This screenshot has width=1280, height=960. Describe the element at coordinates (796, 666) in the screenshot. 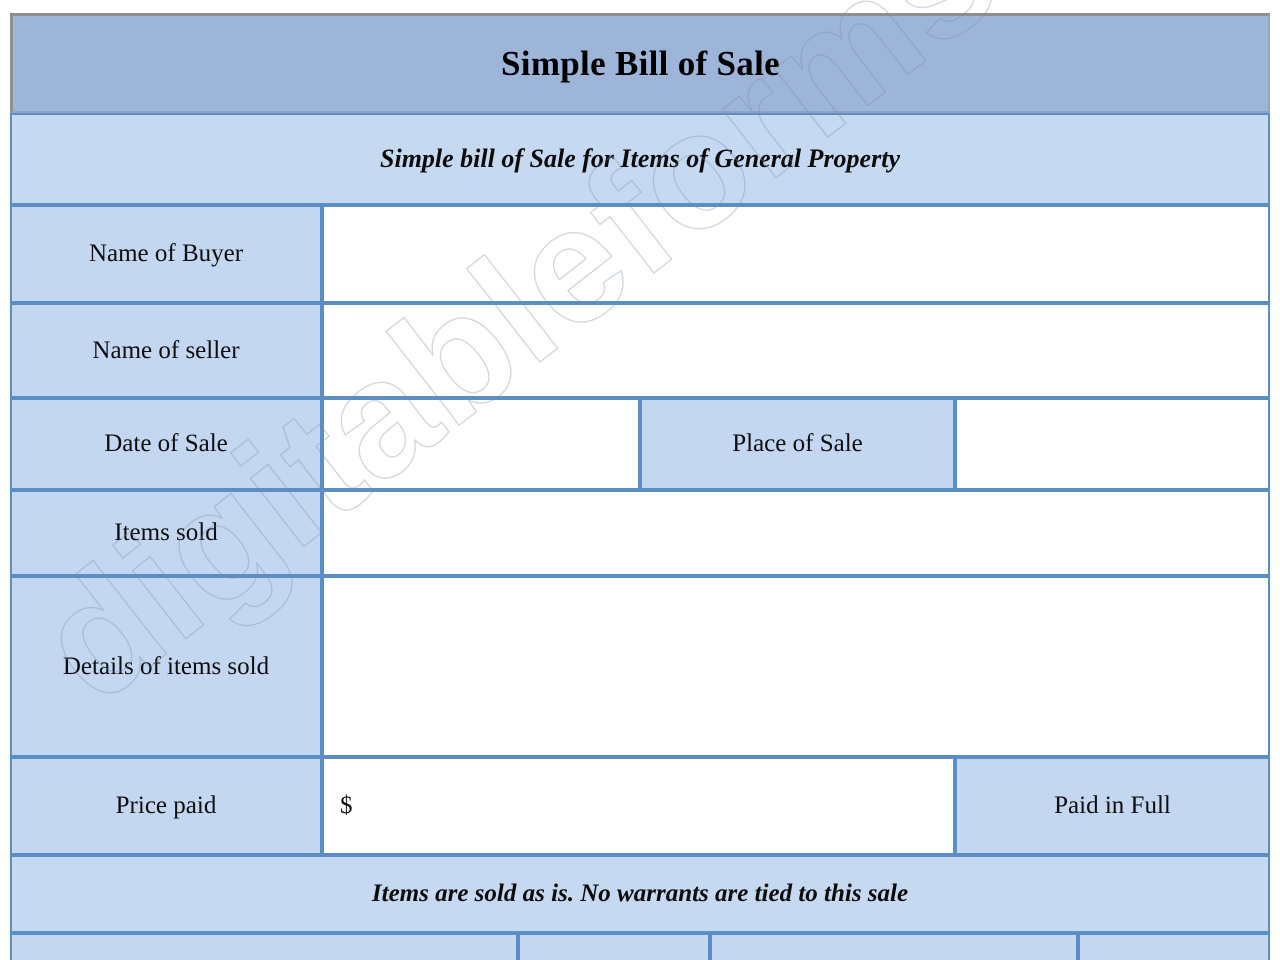

I see `input-details-of-items-sold` at that location.